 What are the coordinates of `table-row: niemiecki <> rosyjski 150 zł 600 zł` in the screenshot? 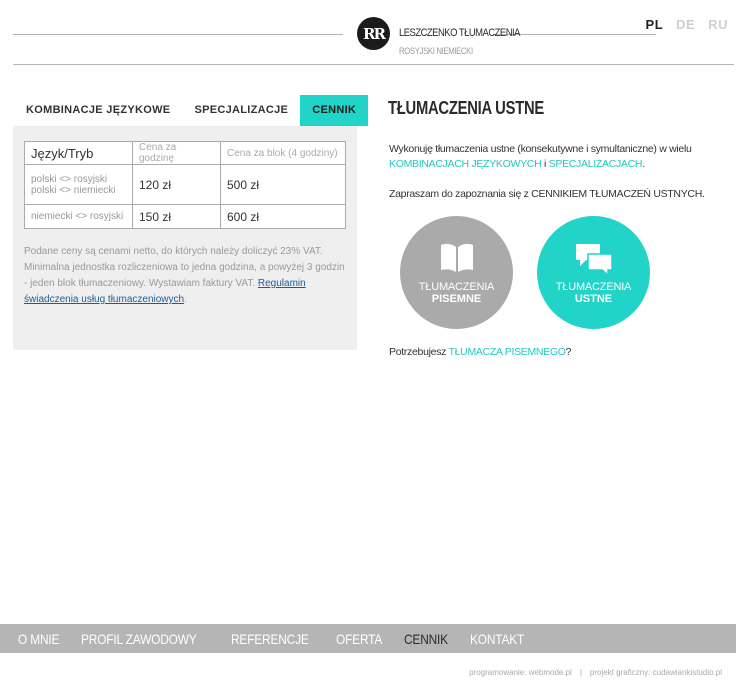 It's located at (185, 216).